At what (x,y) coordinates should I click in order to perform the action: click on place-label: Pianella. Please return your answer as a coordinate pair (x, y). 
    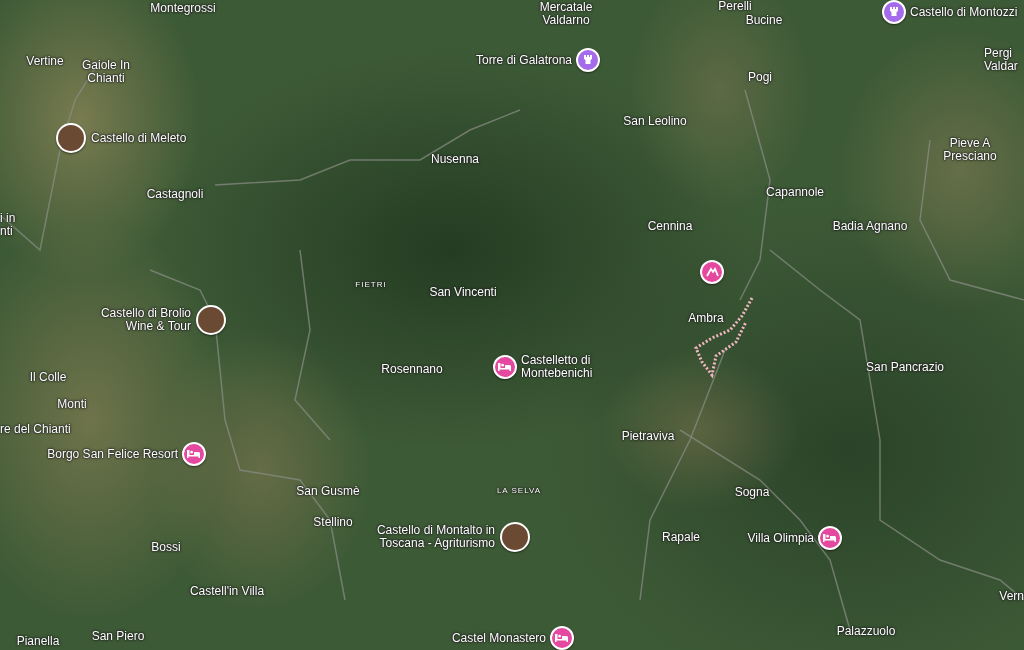
    Looking at the image, I should click on (38, 641).